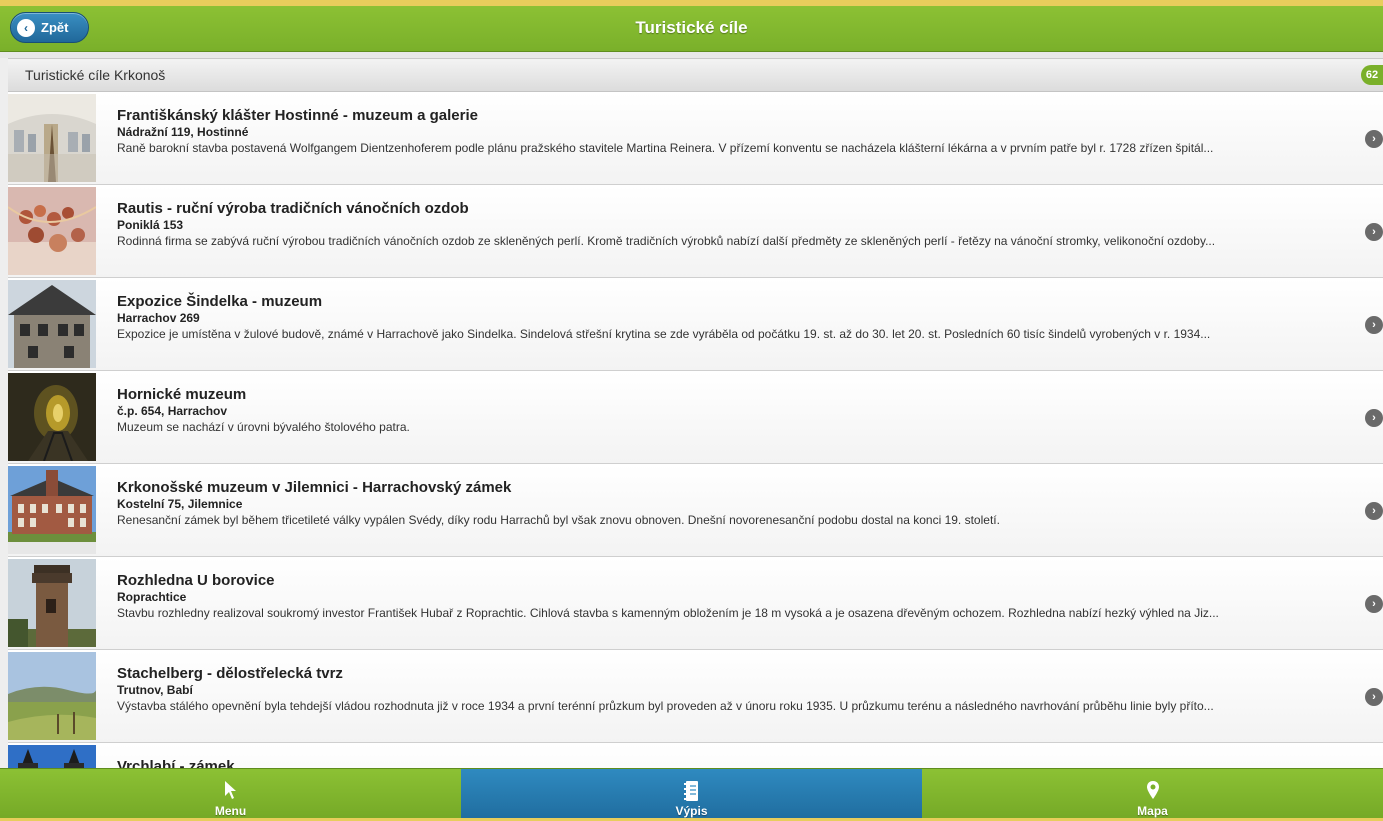 This screenshot has height=821, width=1383. I want to click on tab-menu: Menu, so click(230, 795).